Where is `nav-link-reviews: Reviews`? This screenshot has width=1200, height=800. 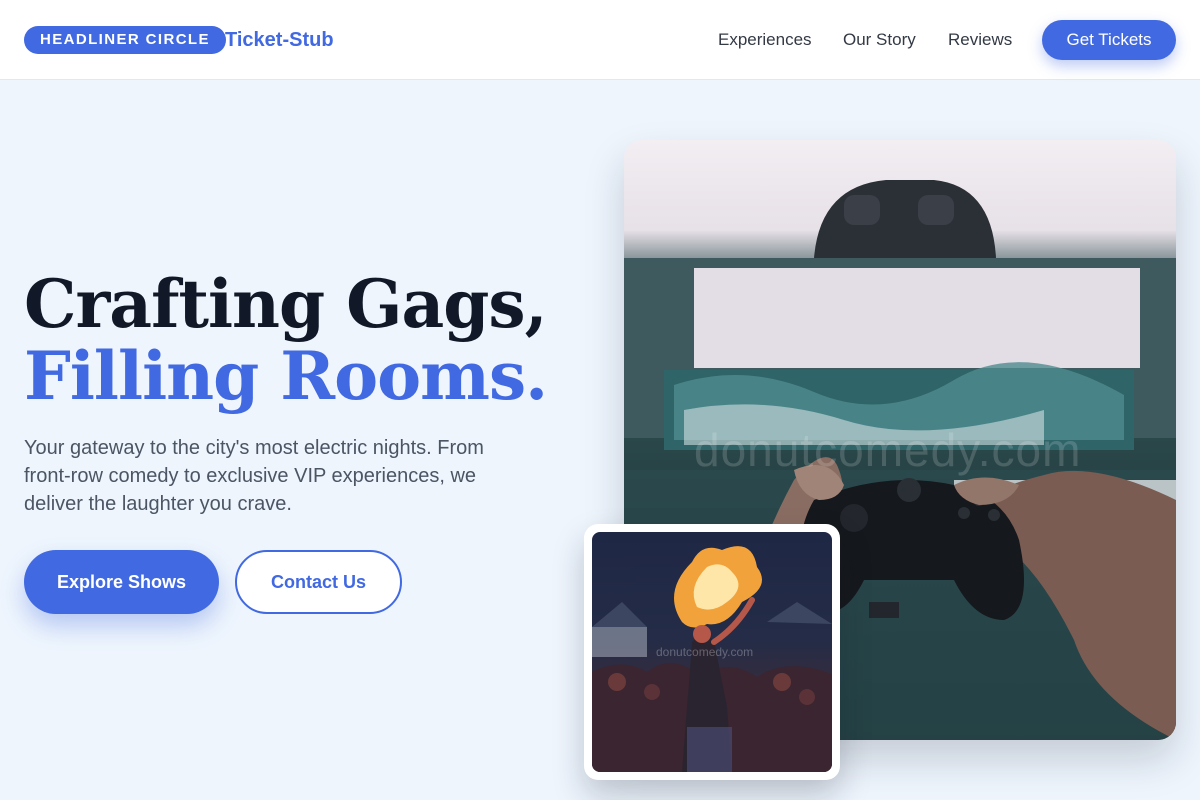 nav-link-reviews: Reviews is located at coordinates (980, 40).